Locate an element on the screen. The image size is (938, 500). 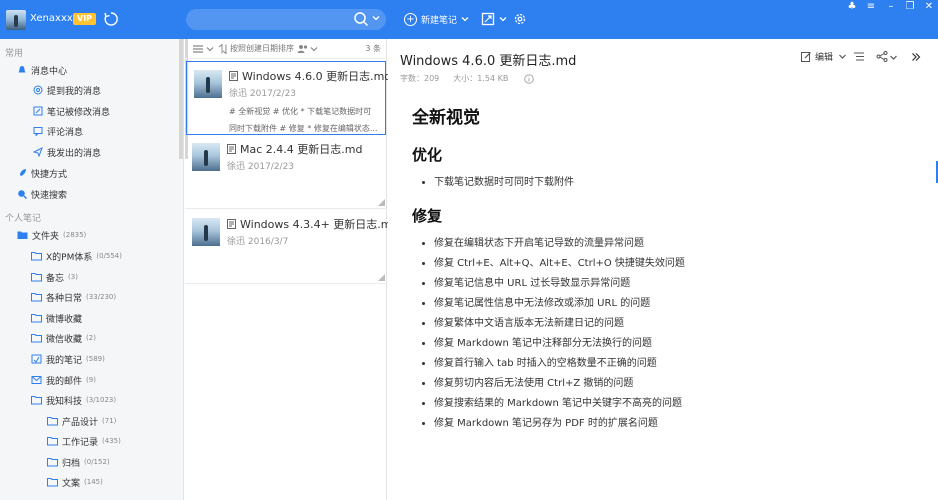
sidebar-item-label: 微信收藏 is located at coordinates (64, 339).